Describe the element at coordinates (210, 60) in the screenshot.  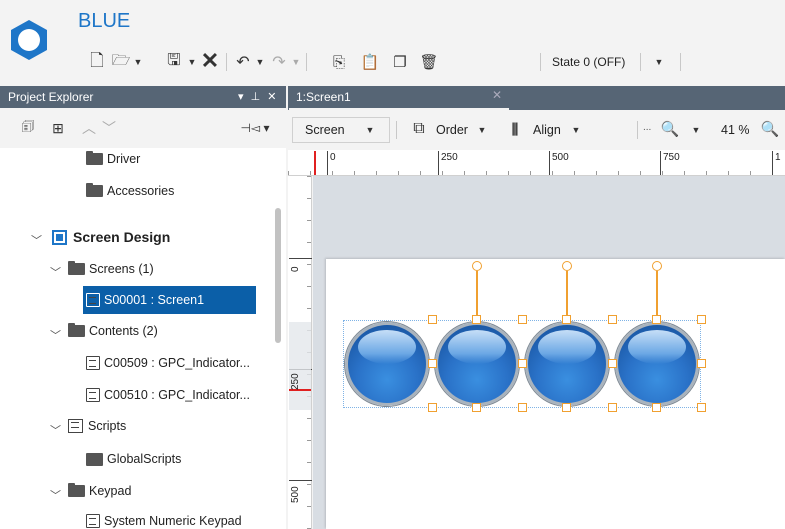
I see `close-icon: ✕` at that location.